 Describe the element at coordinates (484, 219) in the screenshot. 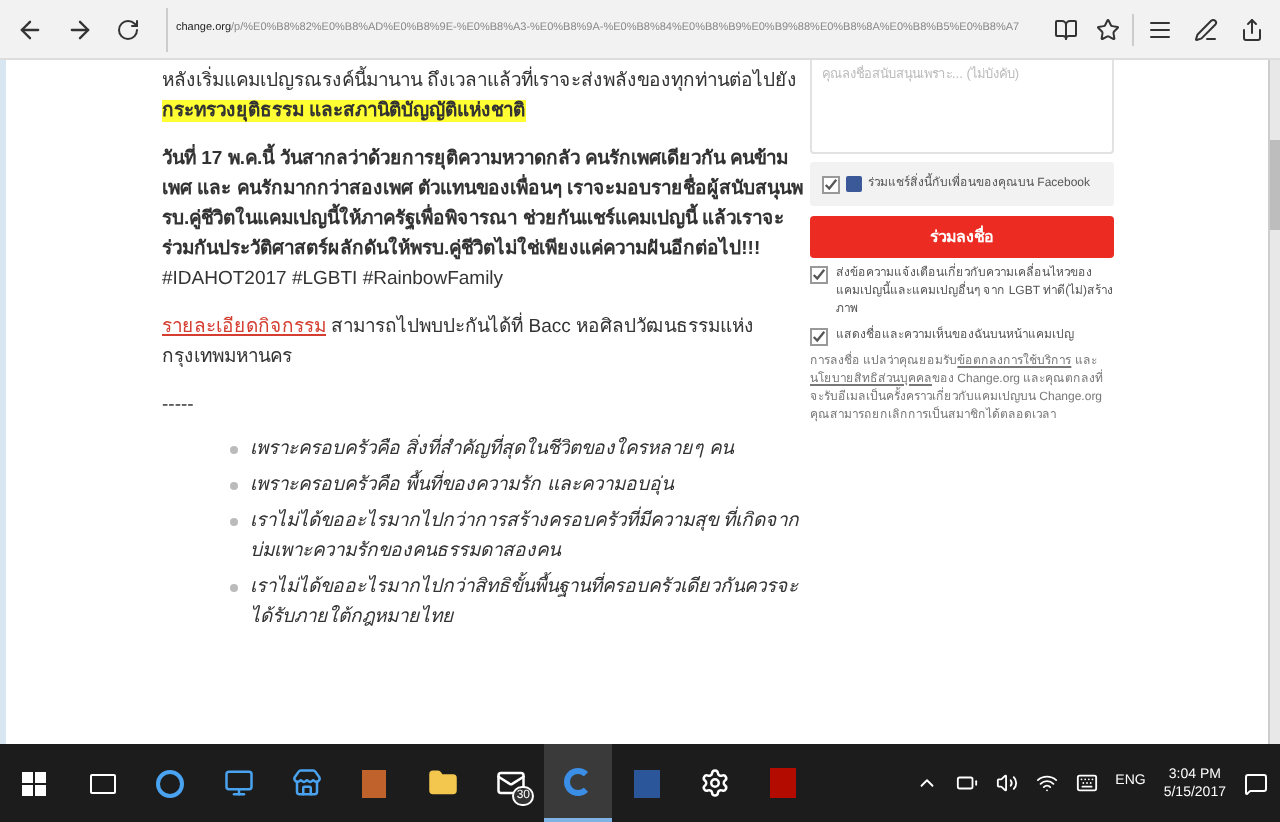

I see `article-paragraph: วันที่ 17 พ.ค.นี้ วันสากลว่าด้วยการยุติความหวาดกลัว คนรักเพศเดียวกัน คนข้ามเพศ และ คนรักมากกว่าสองเพศ ตัวแทนของเพื่อนๆ เราจะมอบรายชื่อผู้สนับสนุนพรบ.คู่ชีวิตในแคมเปญนี้ให้ภาครัฐเพื่อพิจารณา ช่วยกันแชร์แคมเปญนี้ แล้วเราจะร่วมกันประวัติศาสตร์ผลักดันให้พรบ.คู่ชีวิตไม่ใช่เพียงแค่ความฝันอีกต่อไป!!! #IDAHOT2017 #LGBTI #RainbowFamily` at that location.